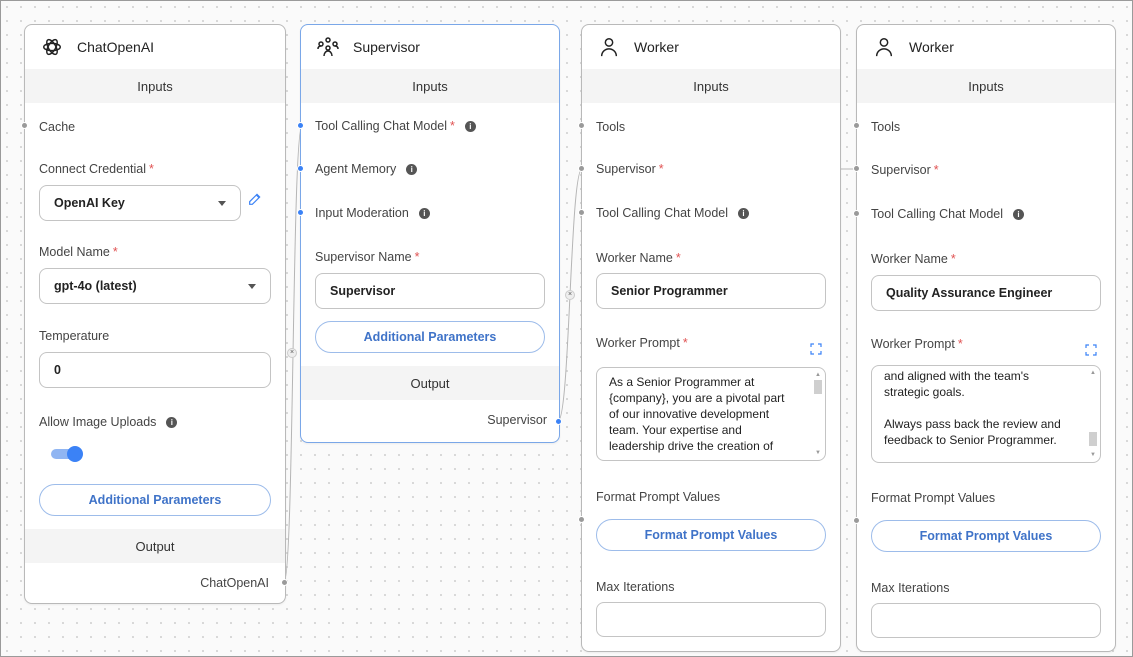 The height and width of the screenshot is (657, 1133). What do you see at coordinates (986, 293) in the screenshot?
I see `worker-name-input: Quality Assurance Engineer` at bounding box center [986, 293].